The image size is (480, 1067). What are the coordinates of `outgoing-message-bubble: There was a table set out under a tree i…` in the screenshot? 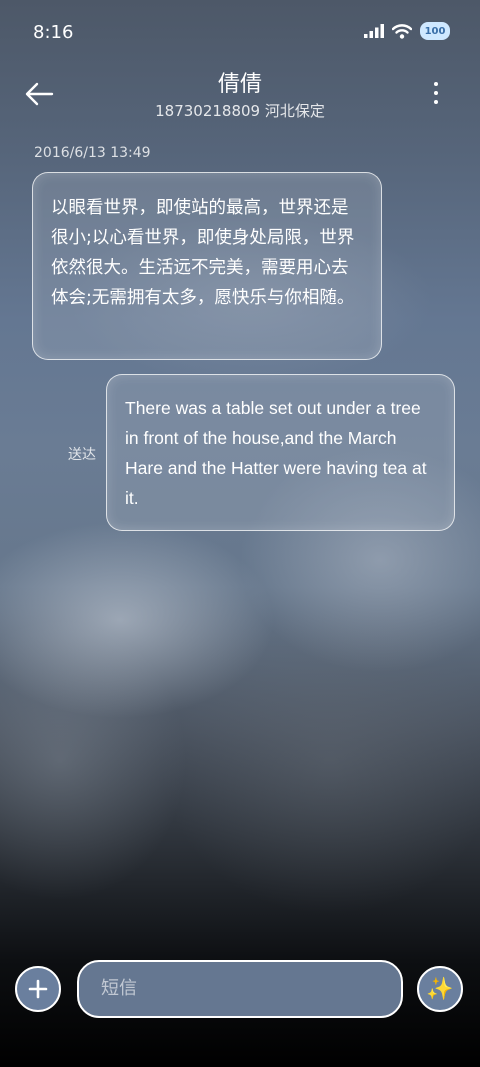 It's located at (280, 452).